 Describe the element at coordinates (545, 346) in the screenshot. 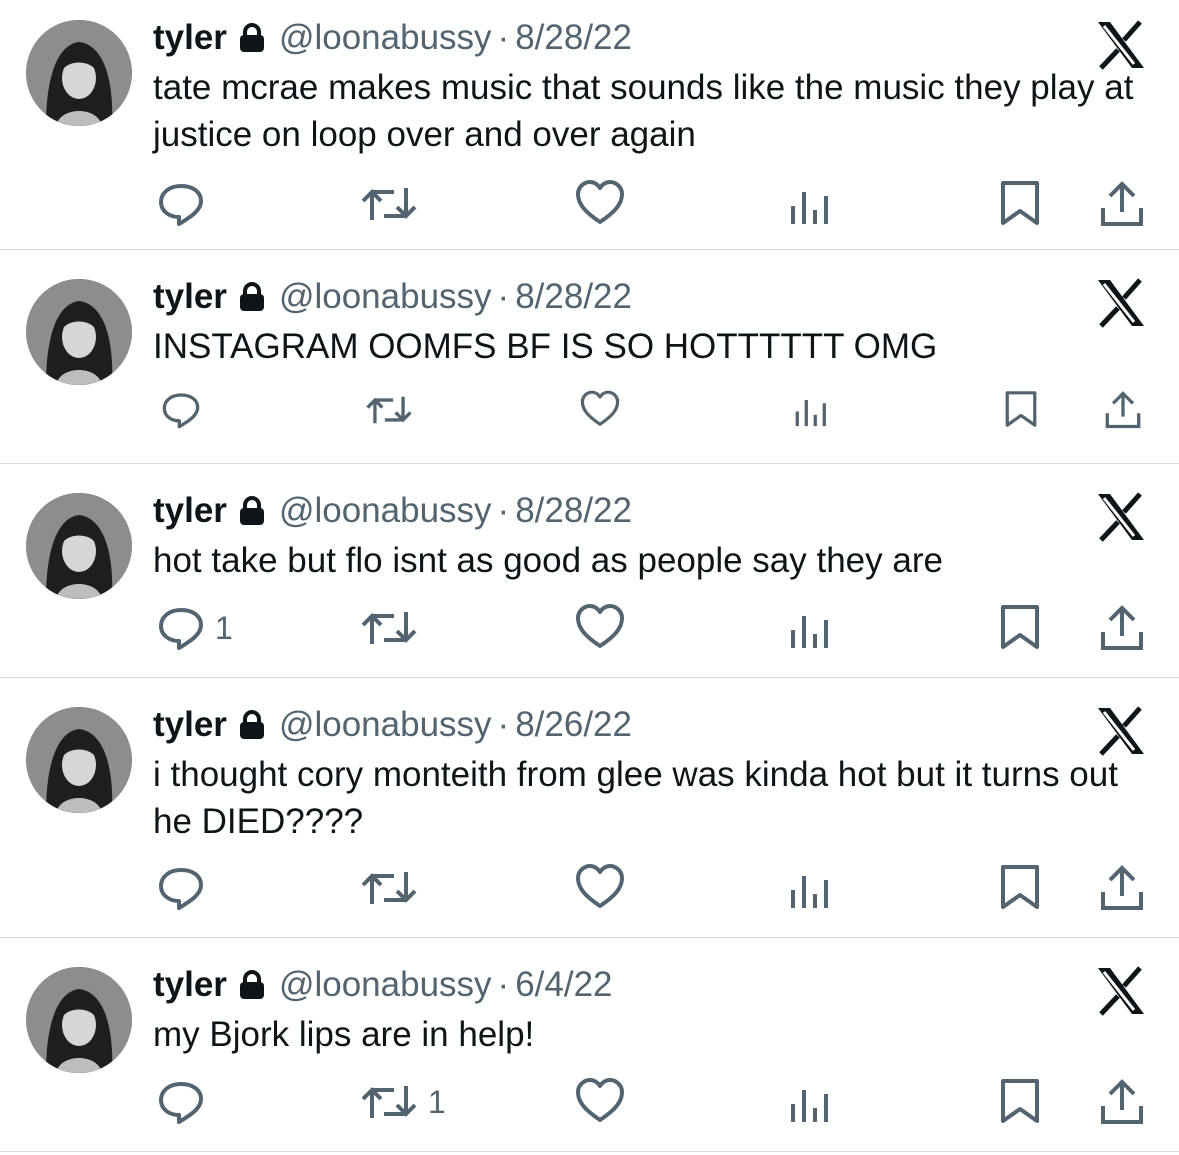

I see `tweet-text: INSTAGRAM OOMFS BF IS SO HOTTTTTT OMG` at that location.